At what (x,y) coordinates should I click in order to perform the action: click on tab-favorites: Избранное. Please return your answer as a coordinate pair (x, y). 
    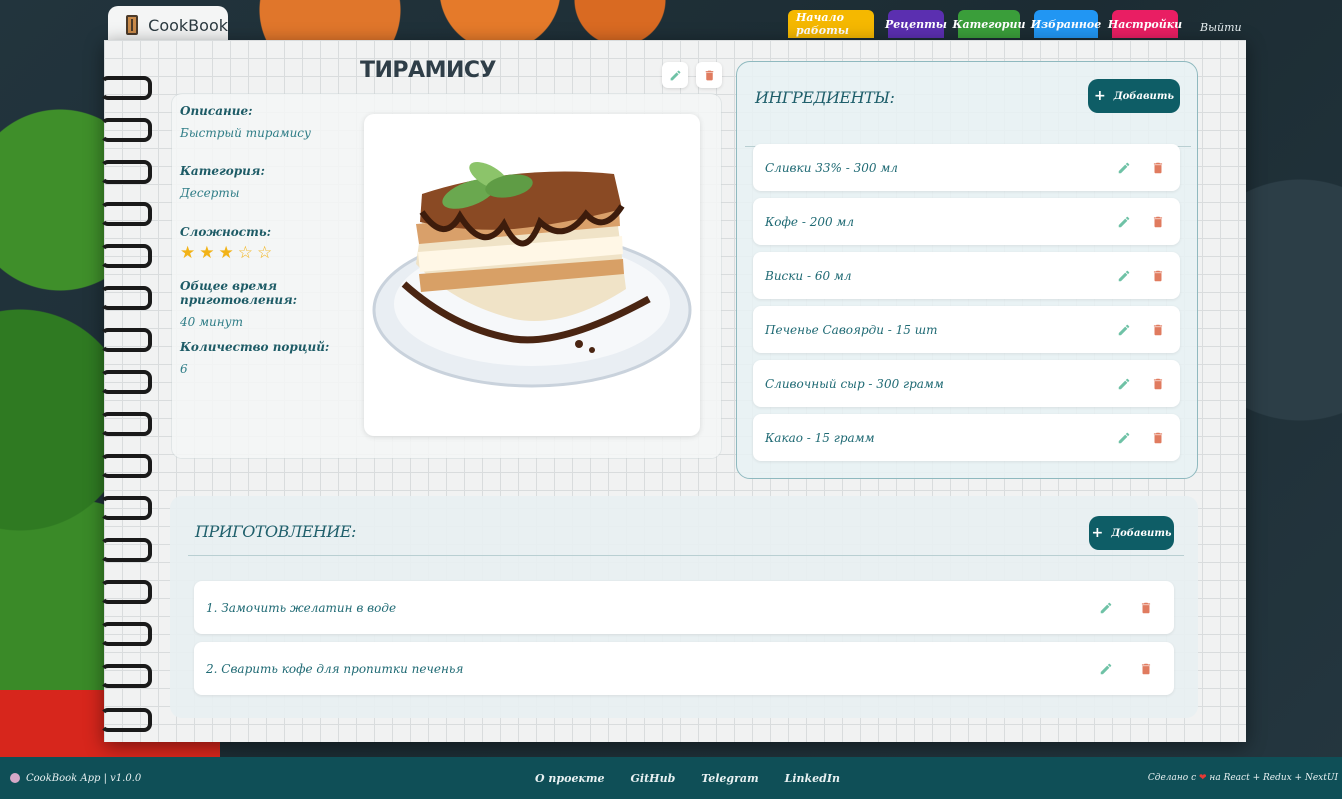
    Looking at the image, I should click on (1066, 24).